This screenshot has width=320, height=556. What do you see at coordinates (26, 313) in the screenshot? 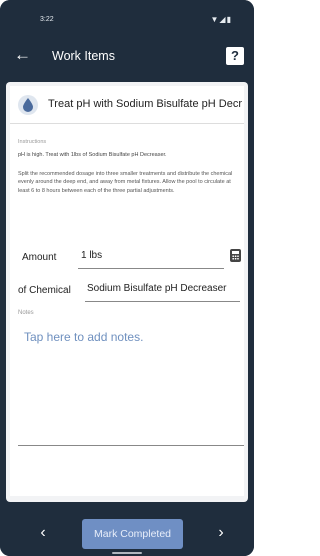
I see `notes-label: Notes` at bounding box center [26, 313].